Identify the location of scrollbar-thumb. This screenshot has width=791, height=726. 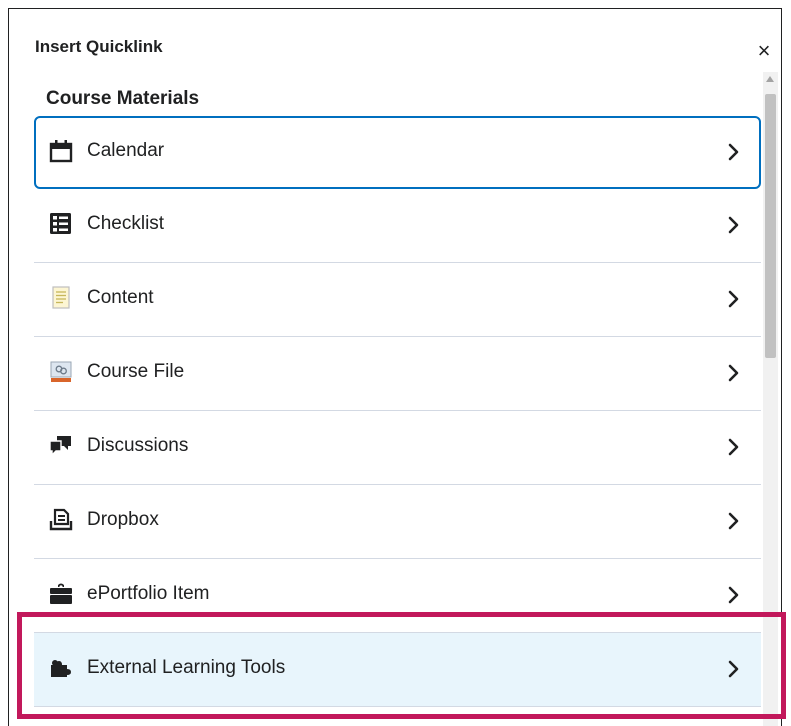
(770, 226).